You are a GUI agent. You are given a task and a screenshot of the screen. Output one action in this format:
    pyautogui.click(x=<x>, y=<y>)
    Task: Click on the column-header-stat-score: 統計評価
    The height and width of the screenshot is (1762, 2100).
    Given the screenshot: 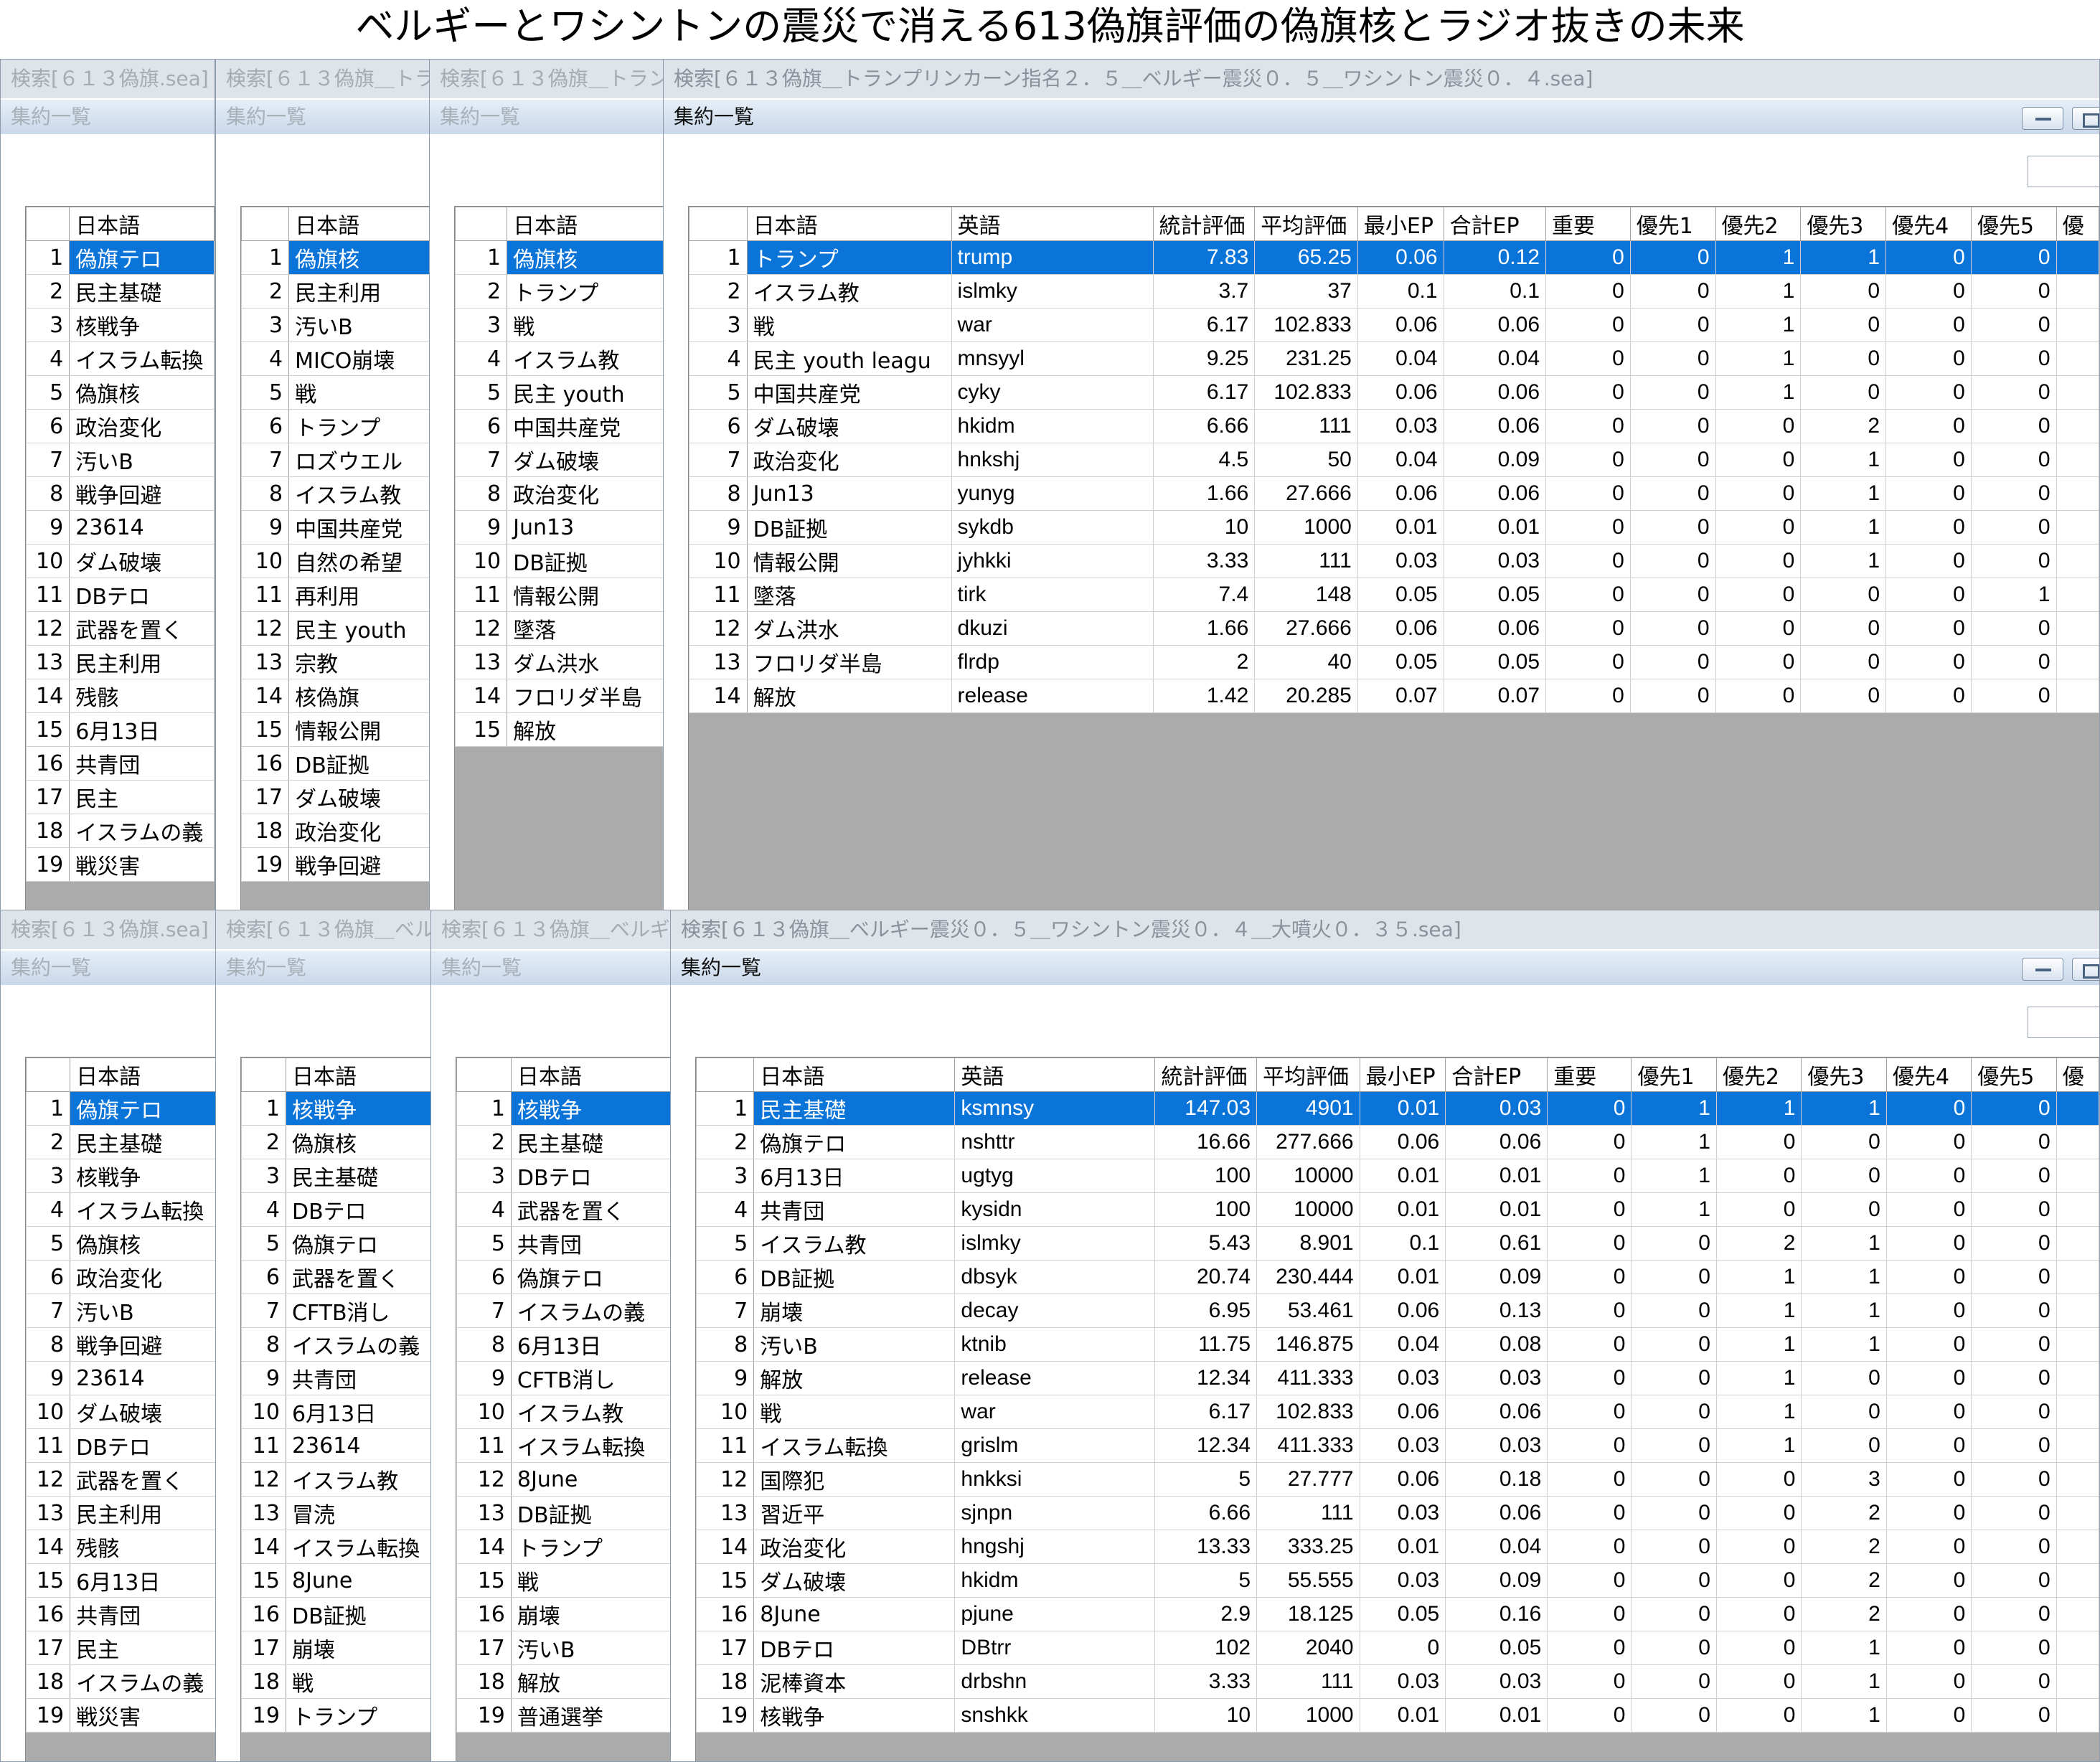 What is the action you would take?
    pyautogui.click(x=1206, y=1074)
    